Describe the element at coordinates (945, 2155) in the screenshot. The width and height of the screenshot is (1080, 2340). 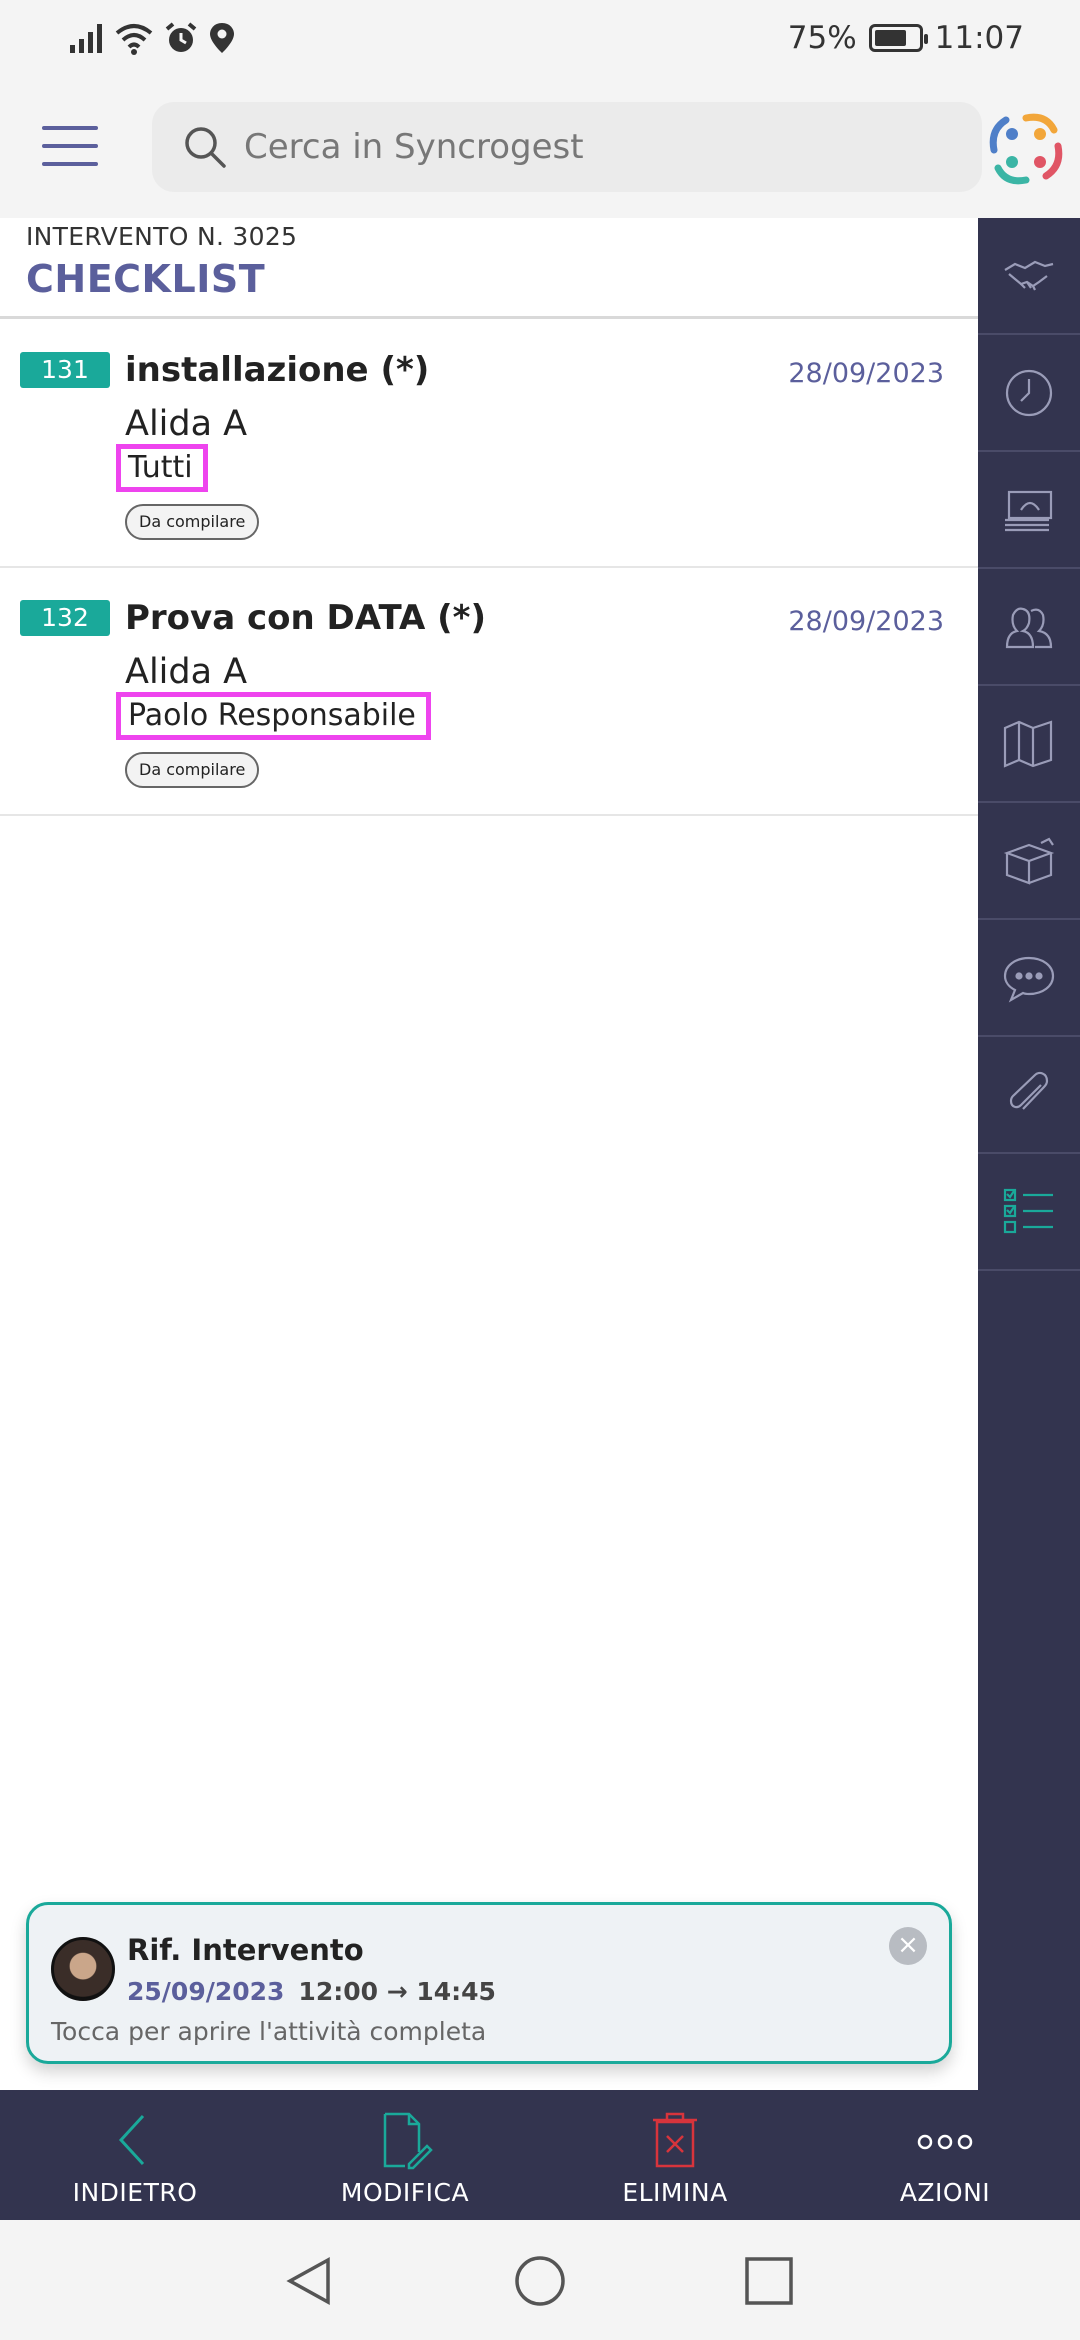
I see `more-actions-button: AZIONI` at that location.